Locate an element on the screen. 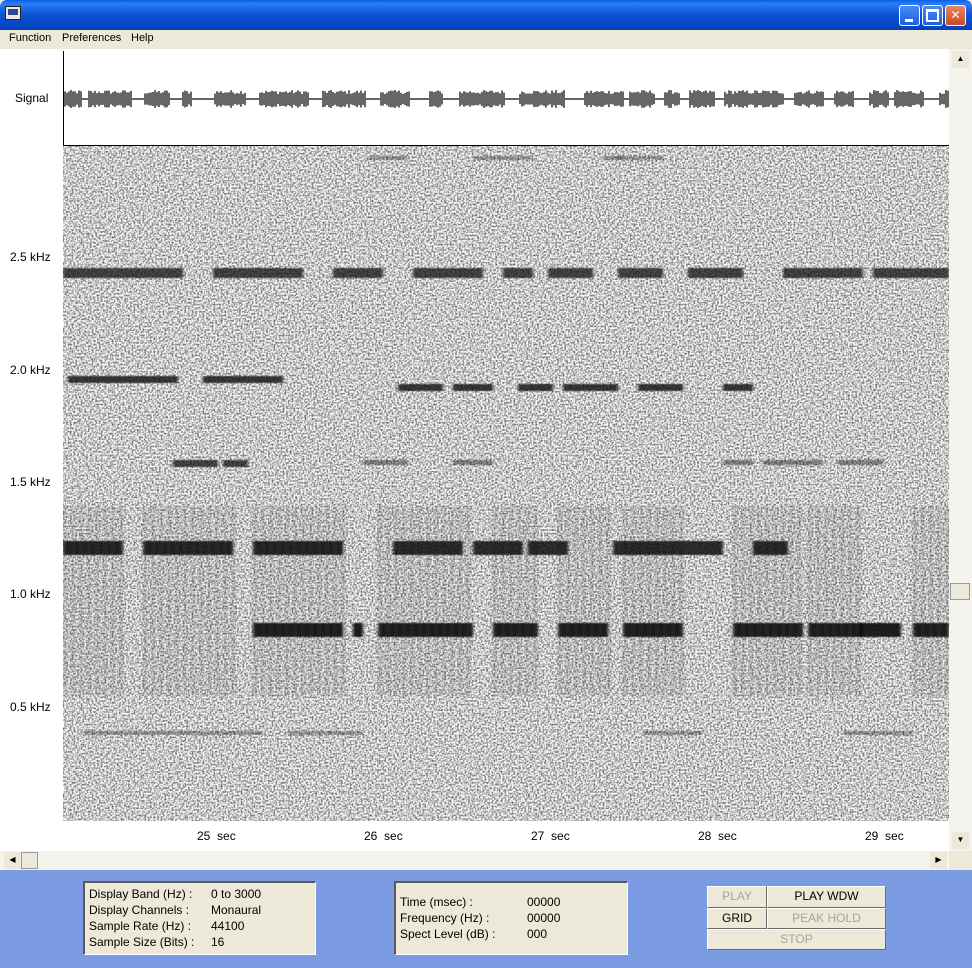 This screenshot has height=968, width=972. freq-label-2000: 2.0 kHz is located at coordinates (30, 370).